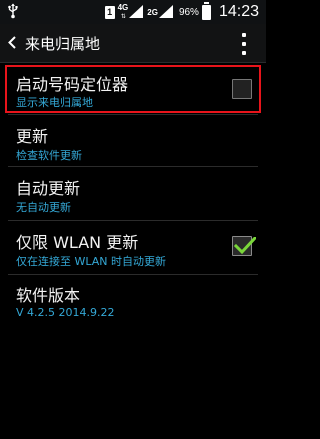 This screenshot has height=439, width=320. I want to click on setting-row-update: 更新 检查软件更新, so click(133, 140).